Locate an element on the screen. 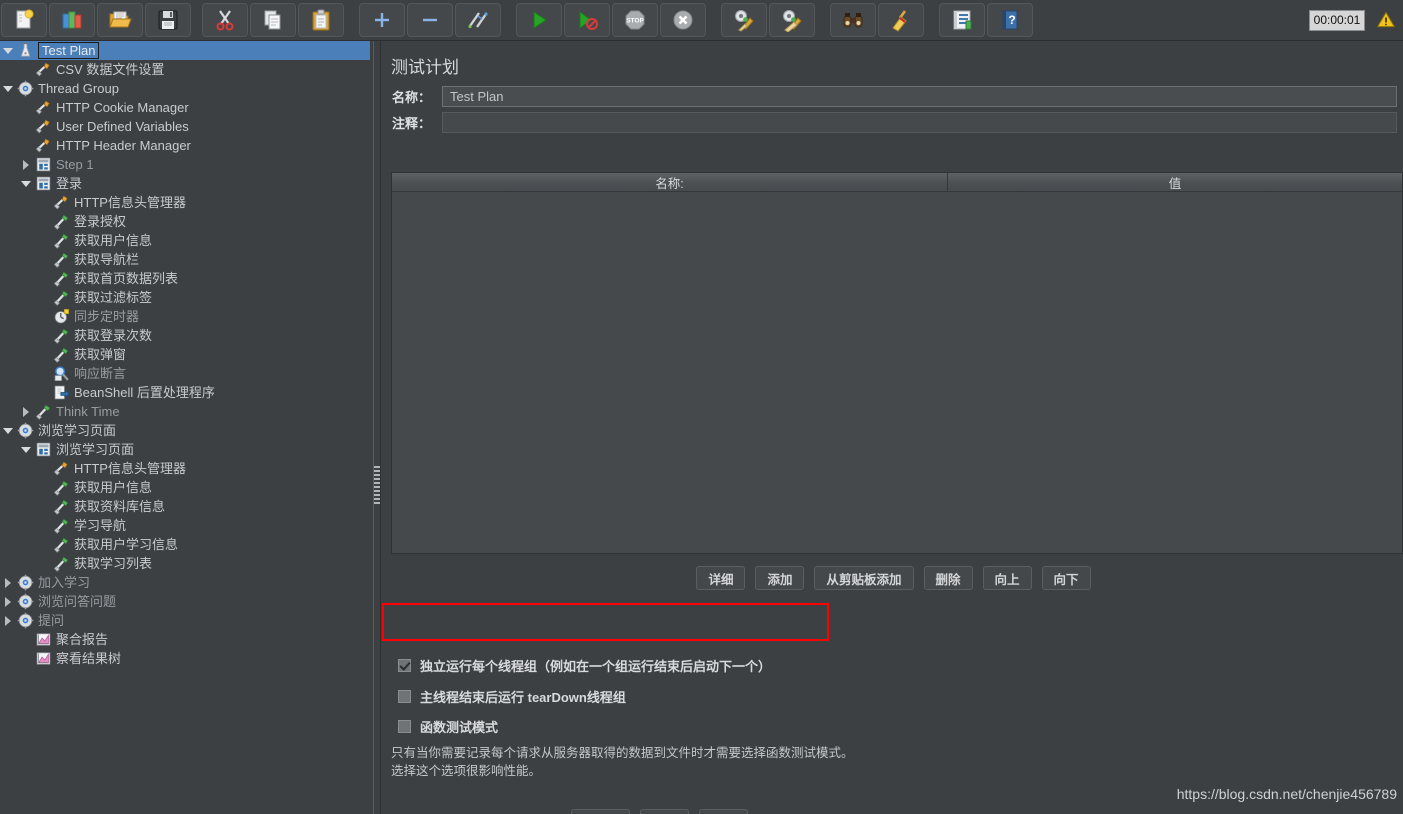 The width and height of the screenshot is (1403, 814). toggle-button is located at coordinates (478, 20).